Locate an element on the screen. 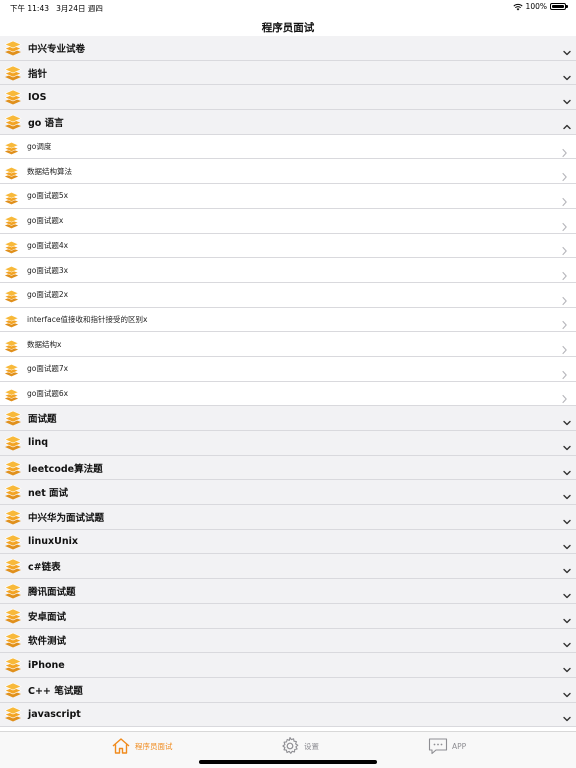 The width and height of the screenshot is (576, 768). home-icon is located at coordinates (121, 746).